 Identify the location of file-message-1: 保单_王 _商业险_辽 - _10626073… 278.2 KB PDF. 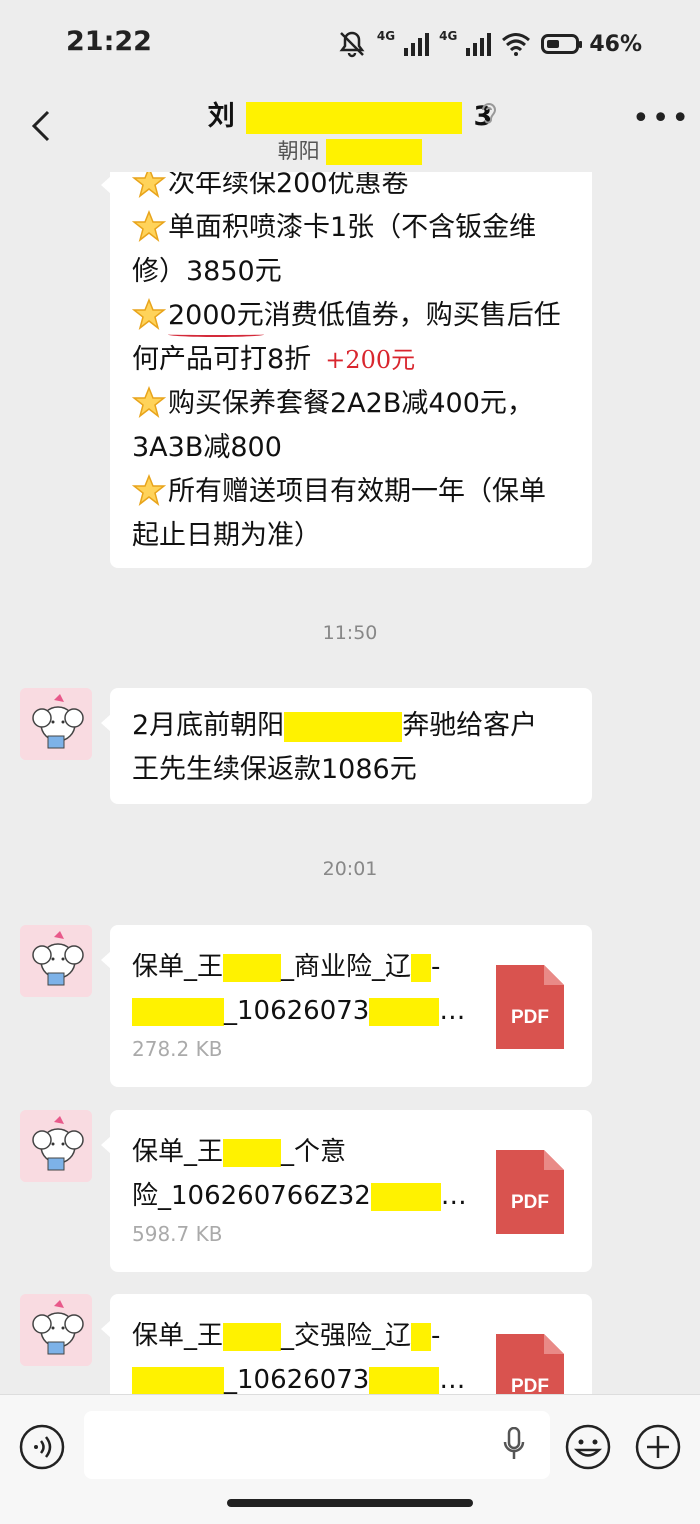
(346, 1006).